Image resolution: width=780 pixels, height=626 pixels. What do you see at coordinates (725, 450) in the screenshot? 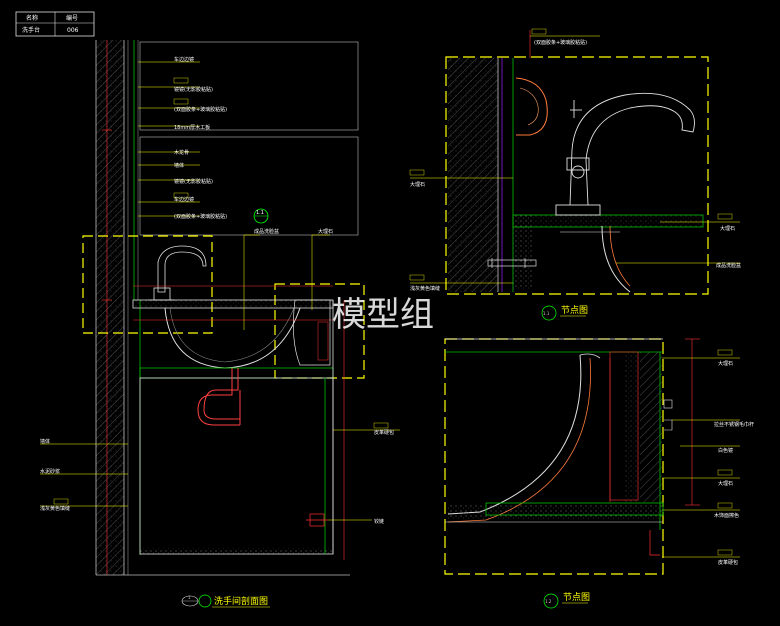
I see `detail-1-2-label-mirror: 白色镜` at bounding box center [725, 450].